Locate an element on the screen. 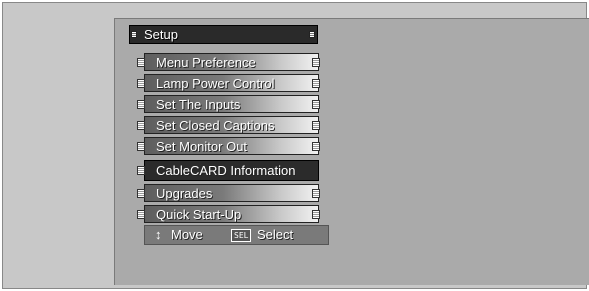 This screenshot has width=589, height=291. menu-item-label: Set Monitor Out is located at coordinates (202, 146).